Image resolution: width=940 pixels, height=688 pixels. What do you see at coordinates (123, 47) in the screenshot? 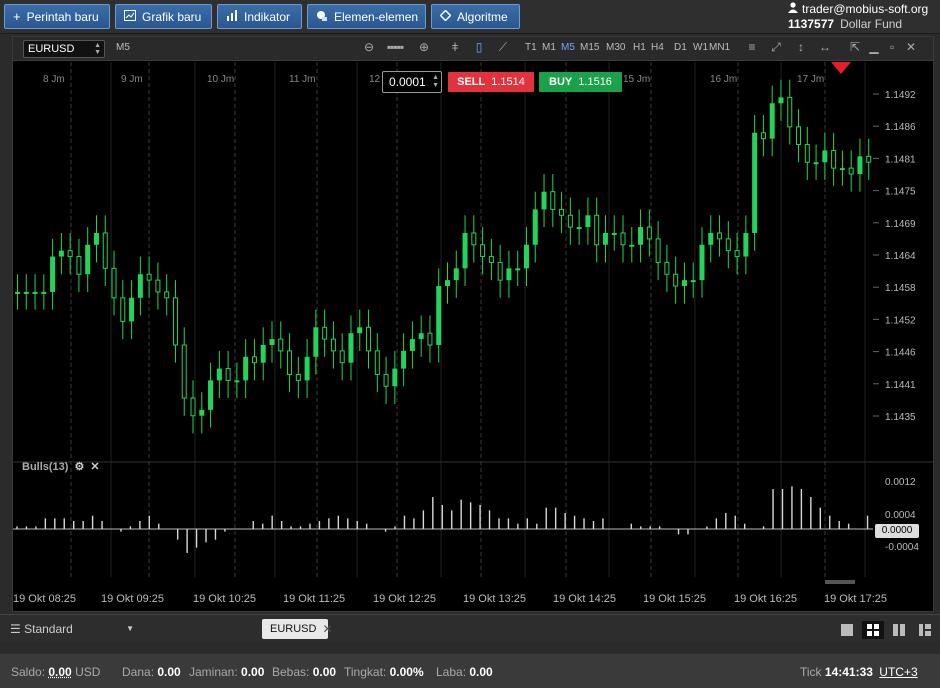
I see `timeframe-label: M5` at bounding box center [123, 47].